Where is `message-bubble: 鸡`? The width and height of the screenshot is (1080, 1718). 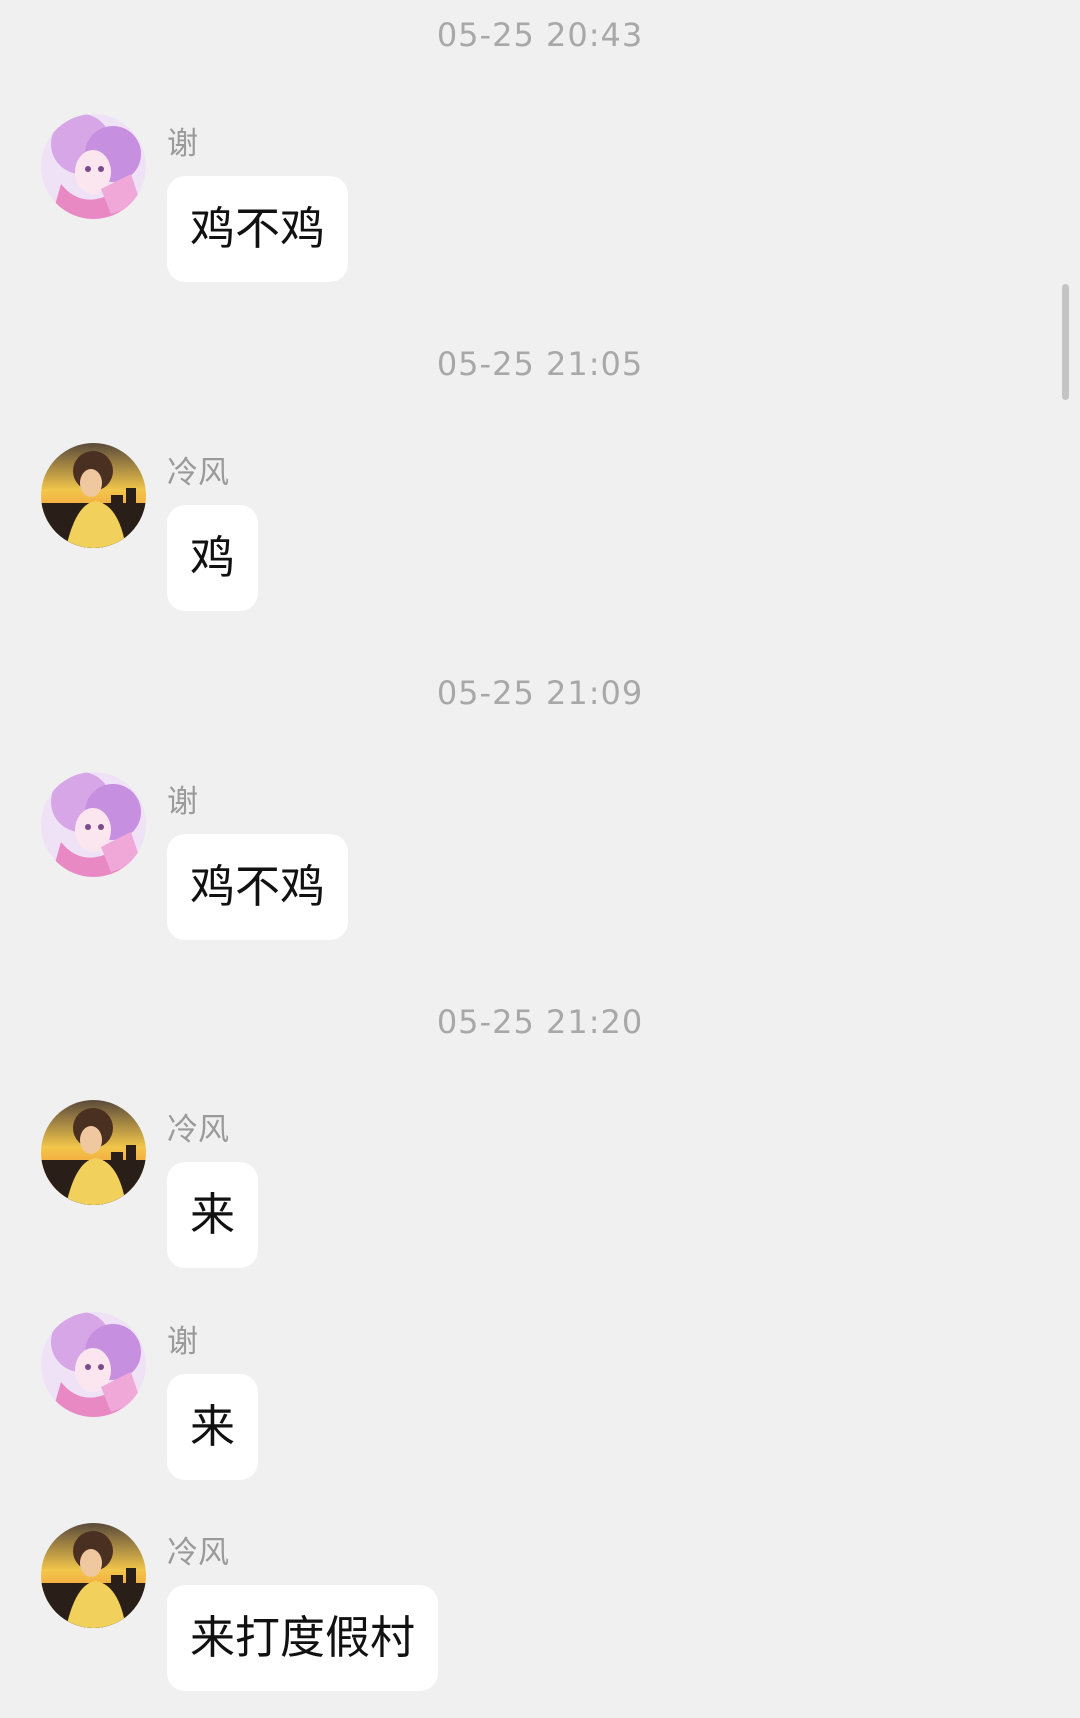
message-bubble: 鸡 is located at coordinates (213, 558).